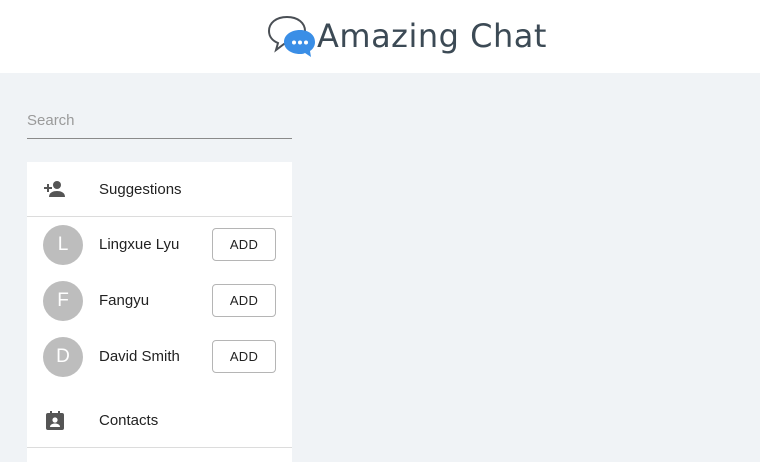 The image size is (760, 462). What do you see at coordinates (124, 300) in the screenshot?
I see `suggestion-name: Fangyu` at bounding box center [124, 300].